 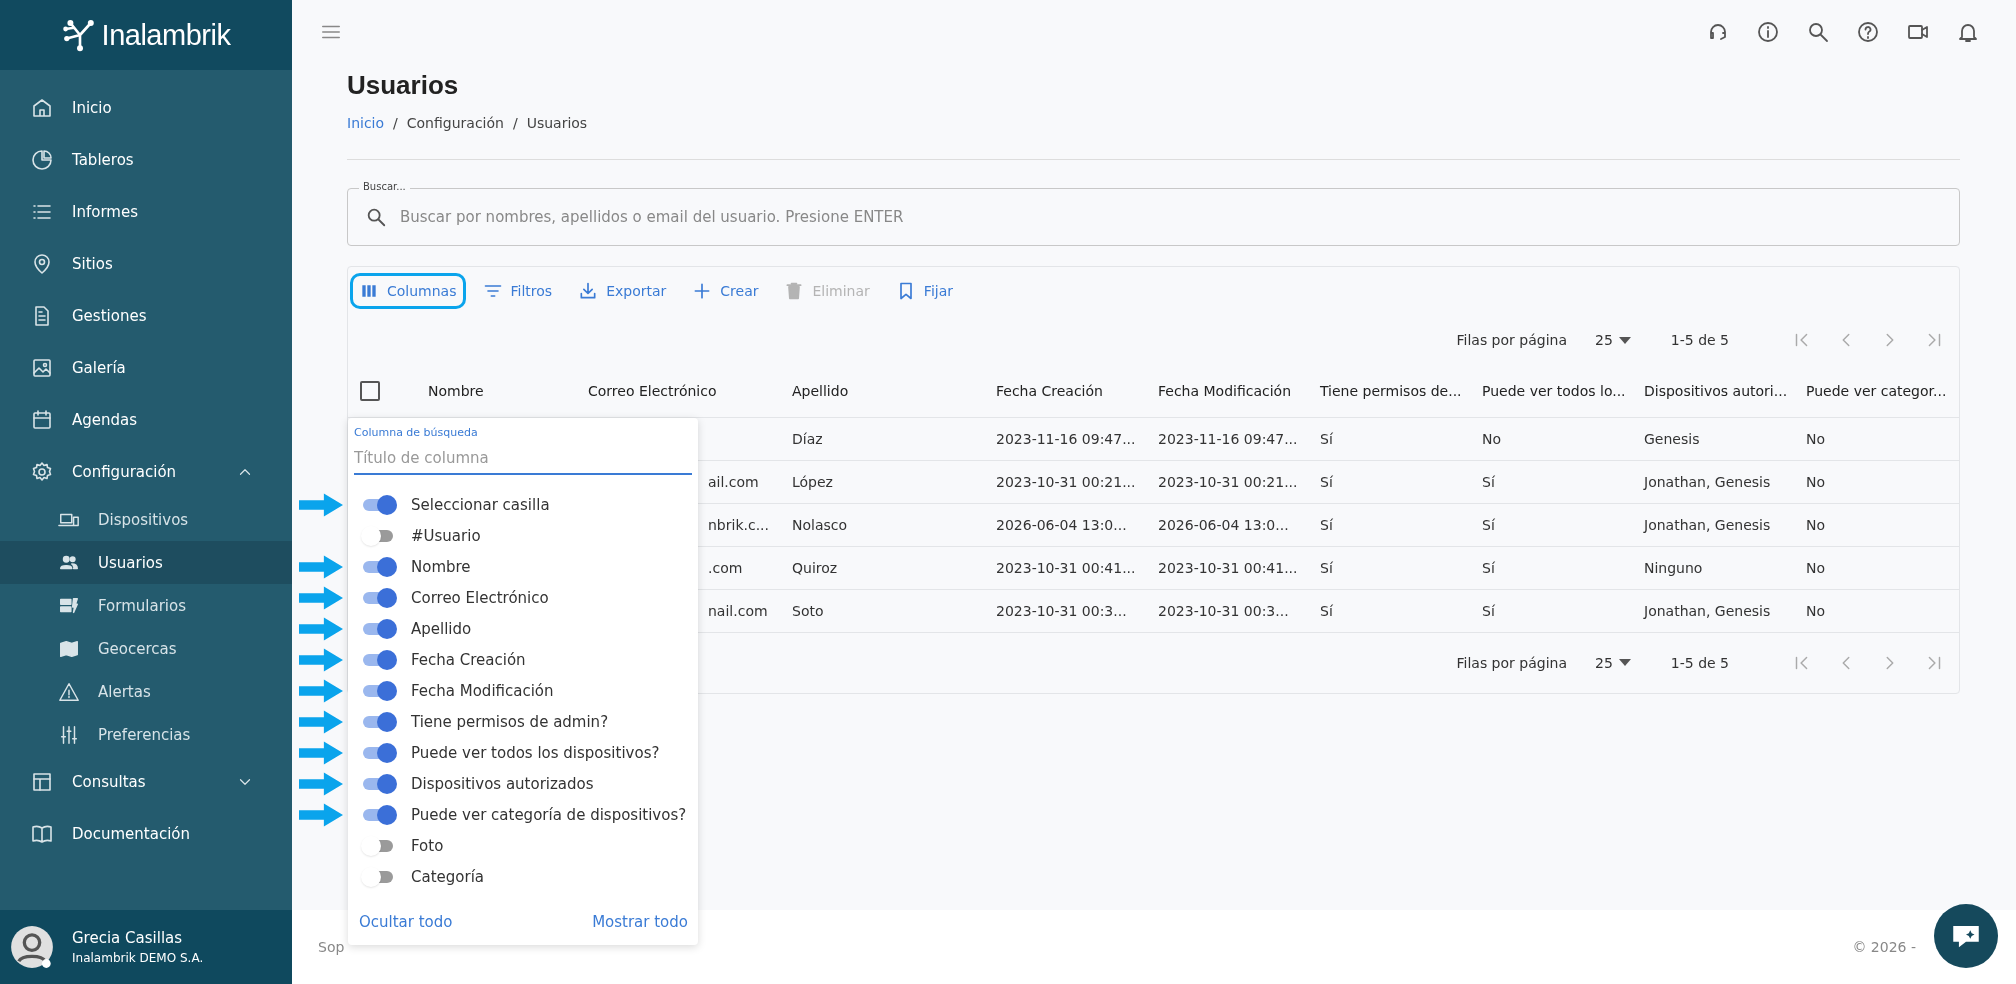 I want to click on sidebar-item: Informes, so click(x=146, y=212).